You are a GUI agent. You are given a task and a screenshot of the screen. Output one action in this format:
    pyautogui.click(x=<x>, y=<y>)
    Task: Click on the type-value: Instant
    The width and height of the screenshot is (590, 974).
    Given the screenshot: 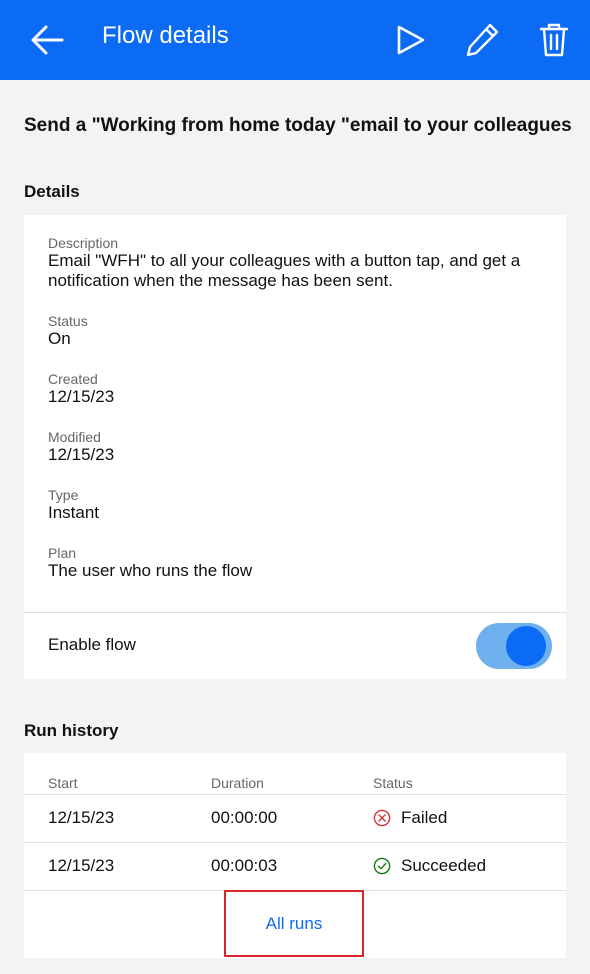 What is the action you would take?
    pyautogui.click(x=74, y=512)
    